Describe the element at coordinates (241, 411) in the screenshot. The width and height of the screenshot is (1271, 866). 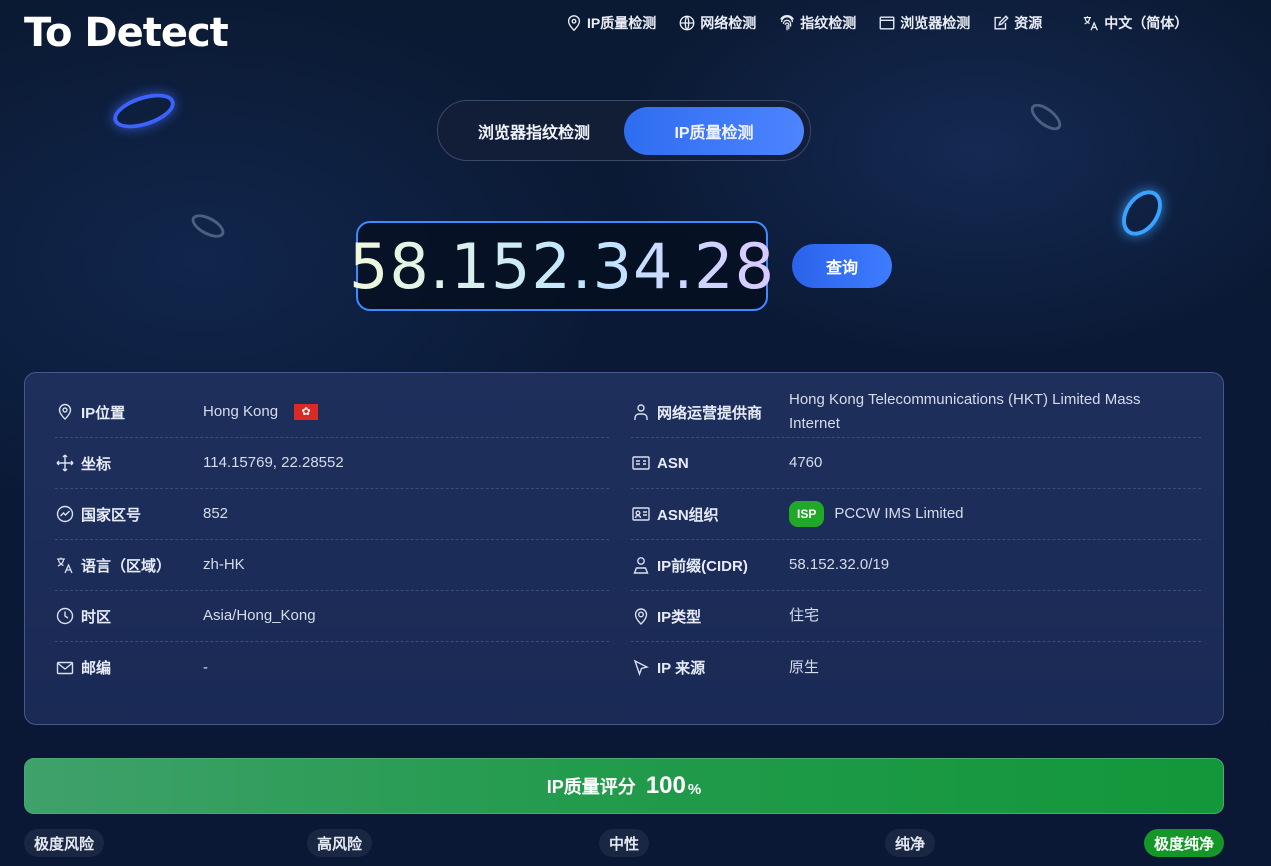
I see `info-value: Hong Kong` at that location.